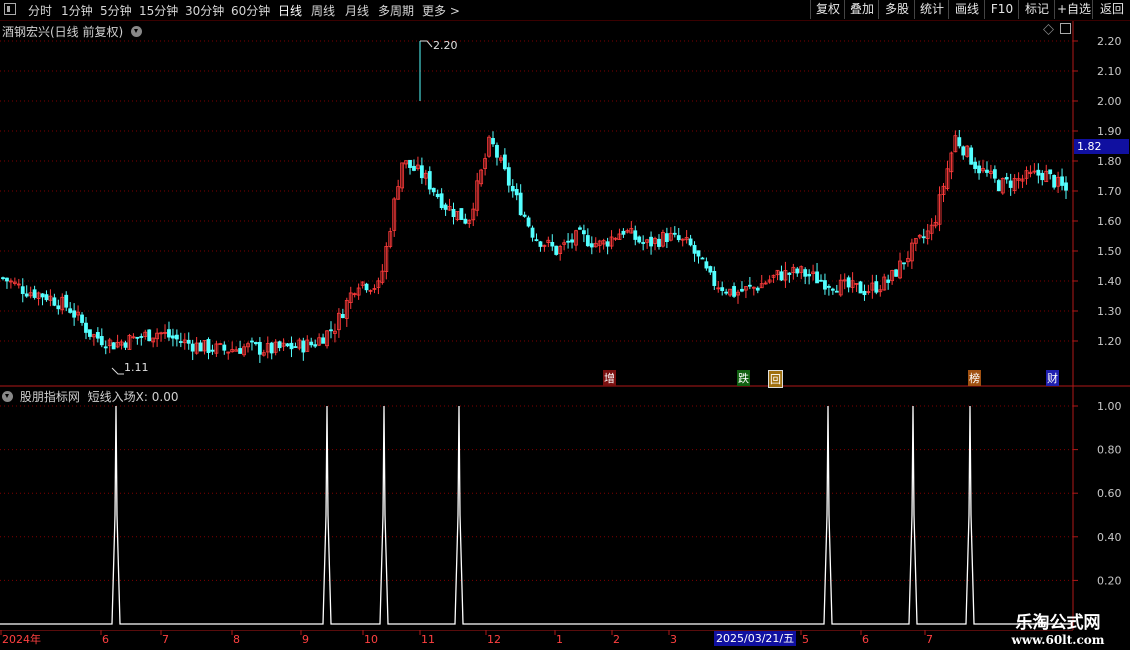 The height and width of the screenshot is (650, 1130). Describe the element at coordinates (1109, 101) in the screenshot. I see `y-tick-label: 2.00` at that location.